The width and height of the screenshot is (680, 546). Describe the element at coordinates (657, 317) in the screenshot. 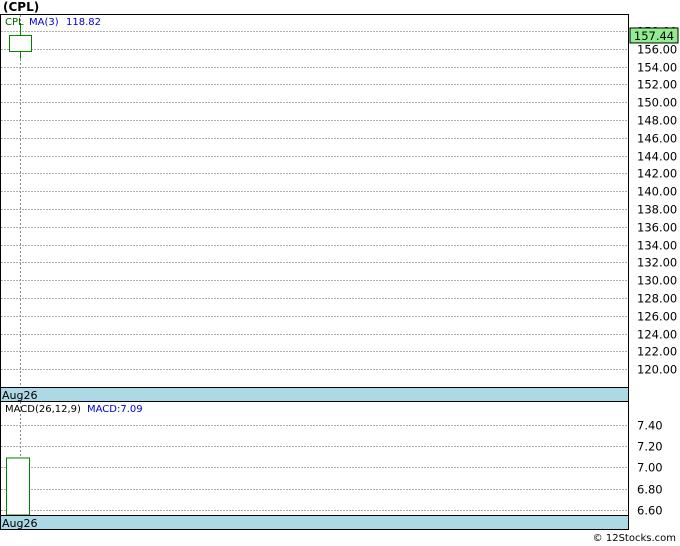

I see `price-tick-label: 126.00` at that location.